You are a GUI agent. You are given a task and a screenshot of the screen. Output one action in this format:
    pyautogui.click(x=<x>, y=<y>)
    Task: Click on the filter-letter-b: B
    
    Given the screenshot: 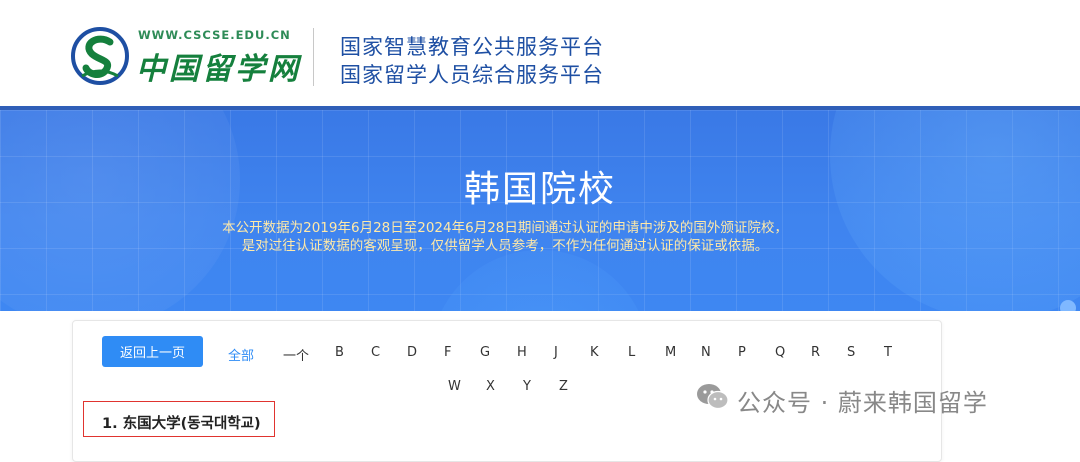 What is the action you would take?
    pyautogui.click(x=339, y=352)
    